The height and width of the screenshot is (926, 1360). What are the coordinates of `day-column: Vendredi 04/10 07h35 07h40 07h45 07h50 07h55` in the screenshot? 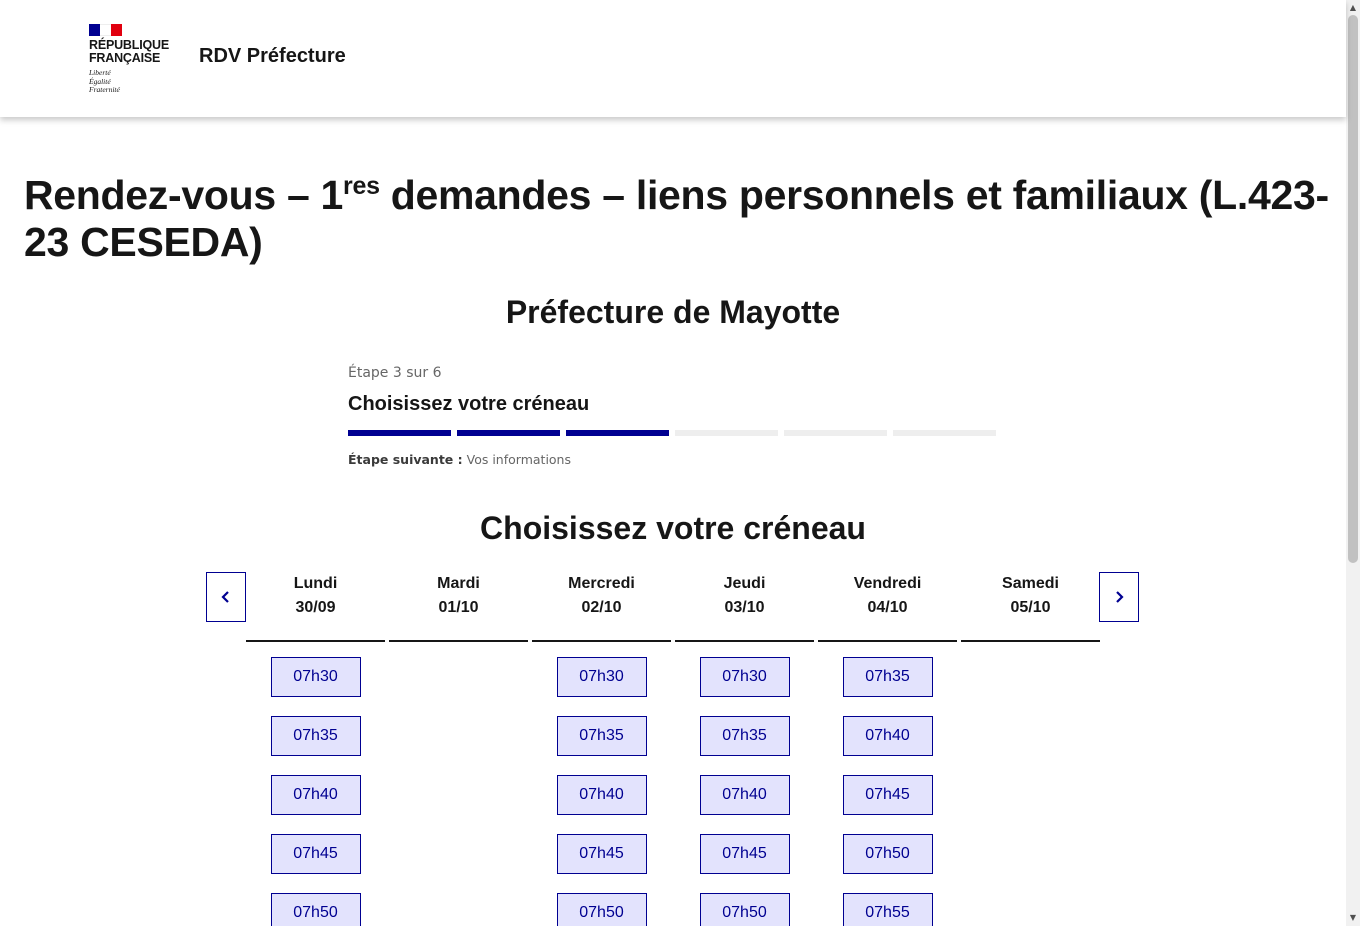 It's located at (887, 749).